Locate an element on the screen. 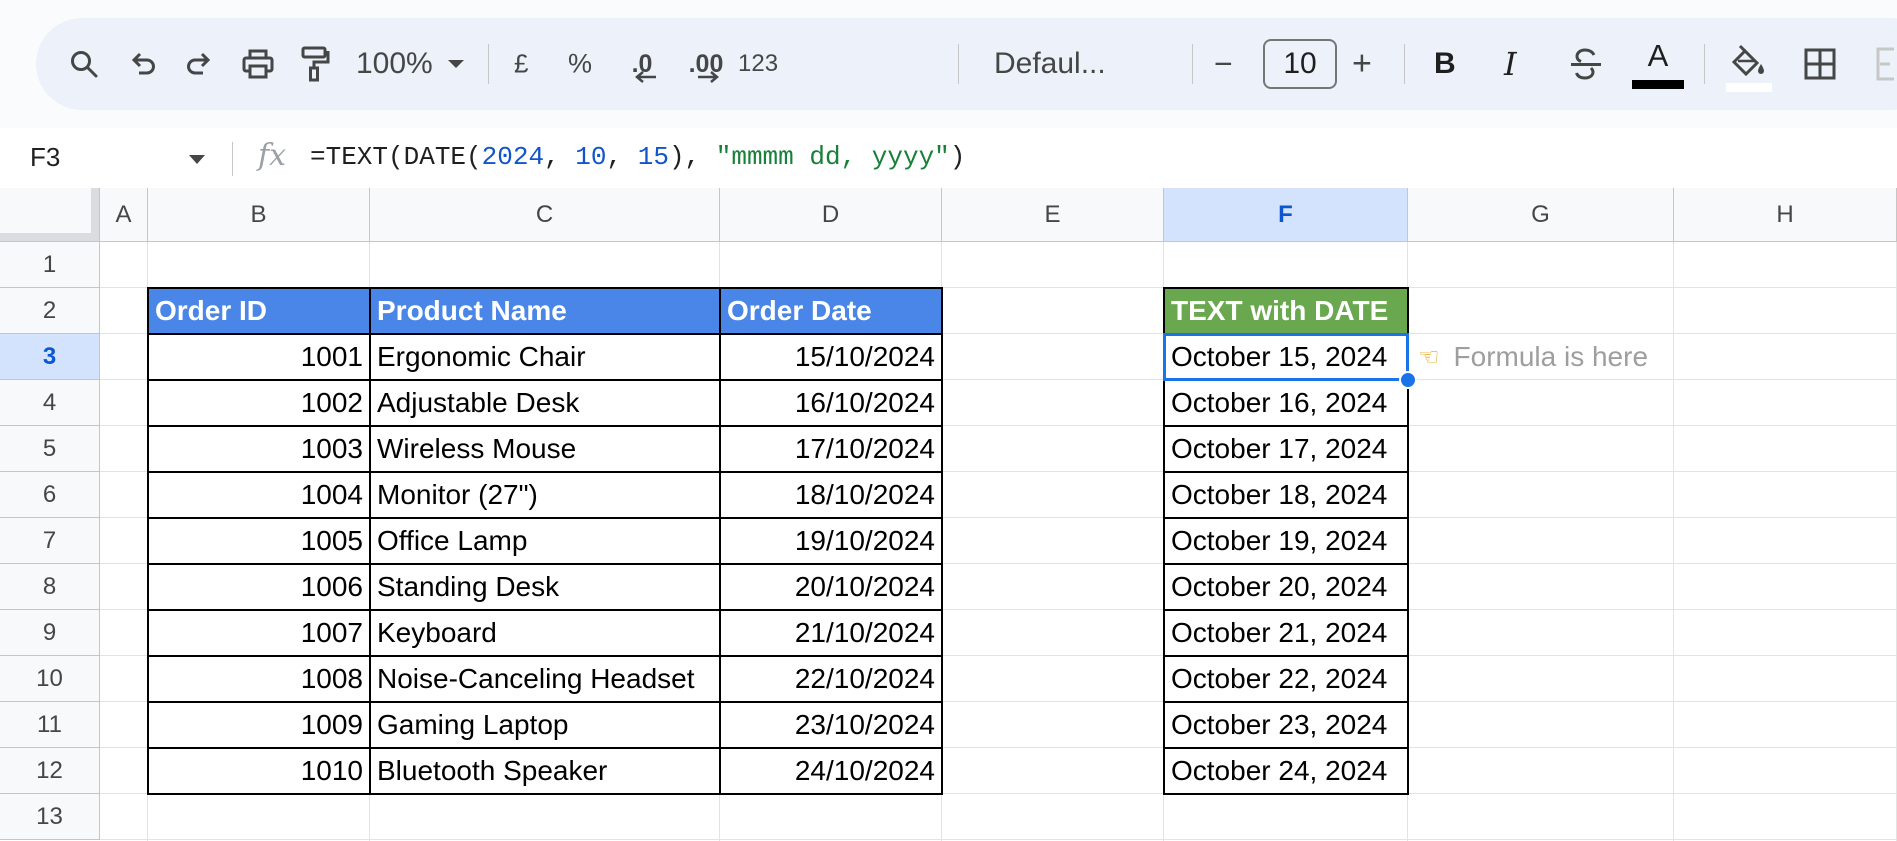 The image size is (1897, 841). formula-bar-divider is located at coordinates (232, 159).